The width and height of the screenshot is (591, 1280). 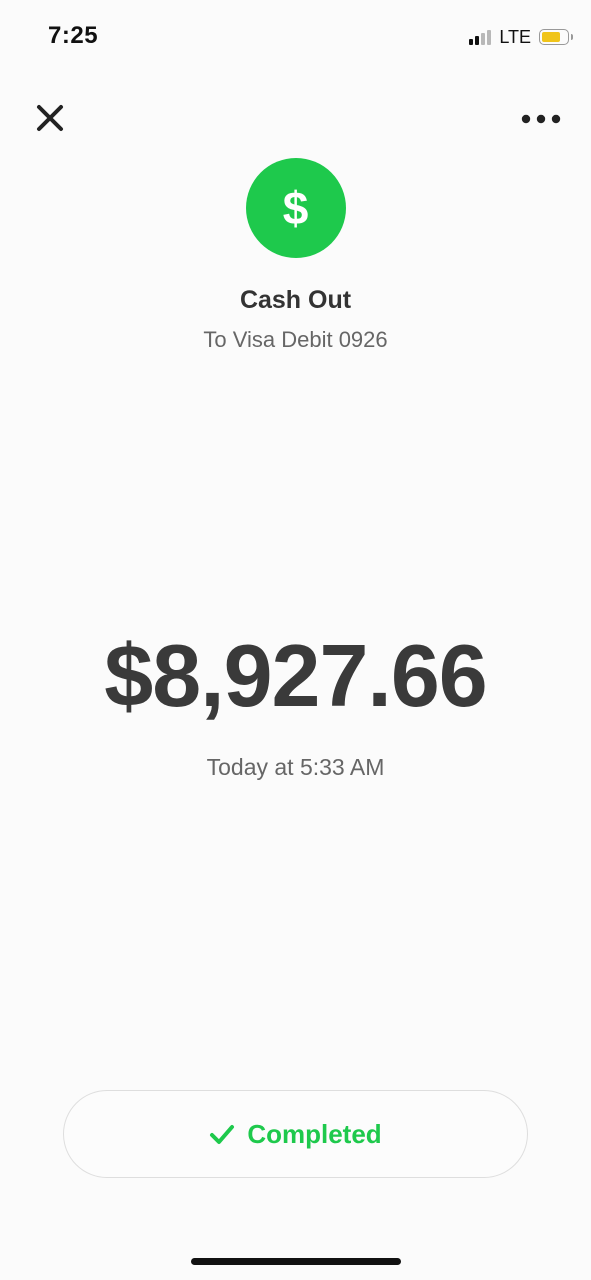 What do you see at coordinates (480, 37) in the screenshot?
I see `signal-icon` at bounding box center [480, 37].